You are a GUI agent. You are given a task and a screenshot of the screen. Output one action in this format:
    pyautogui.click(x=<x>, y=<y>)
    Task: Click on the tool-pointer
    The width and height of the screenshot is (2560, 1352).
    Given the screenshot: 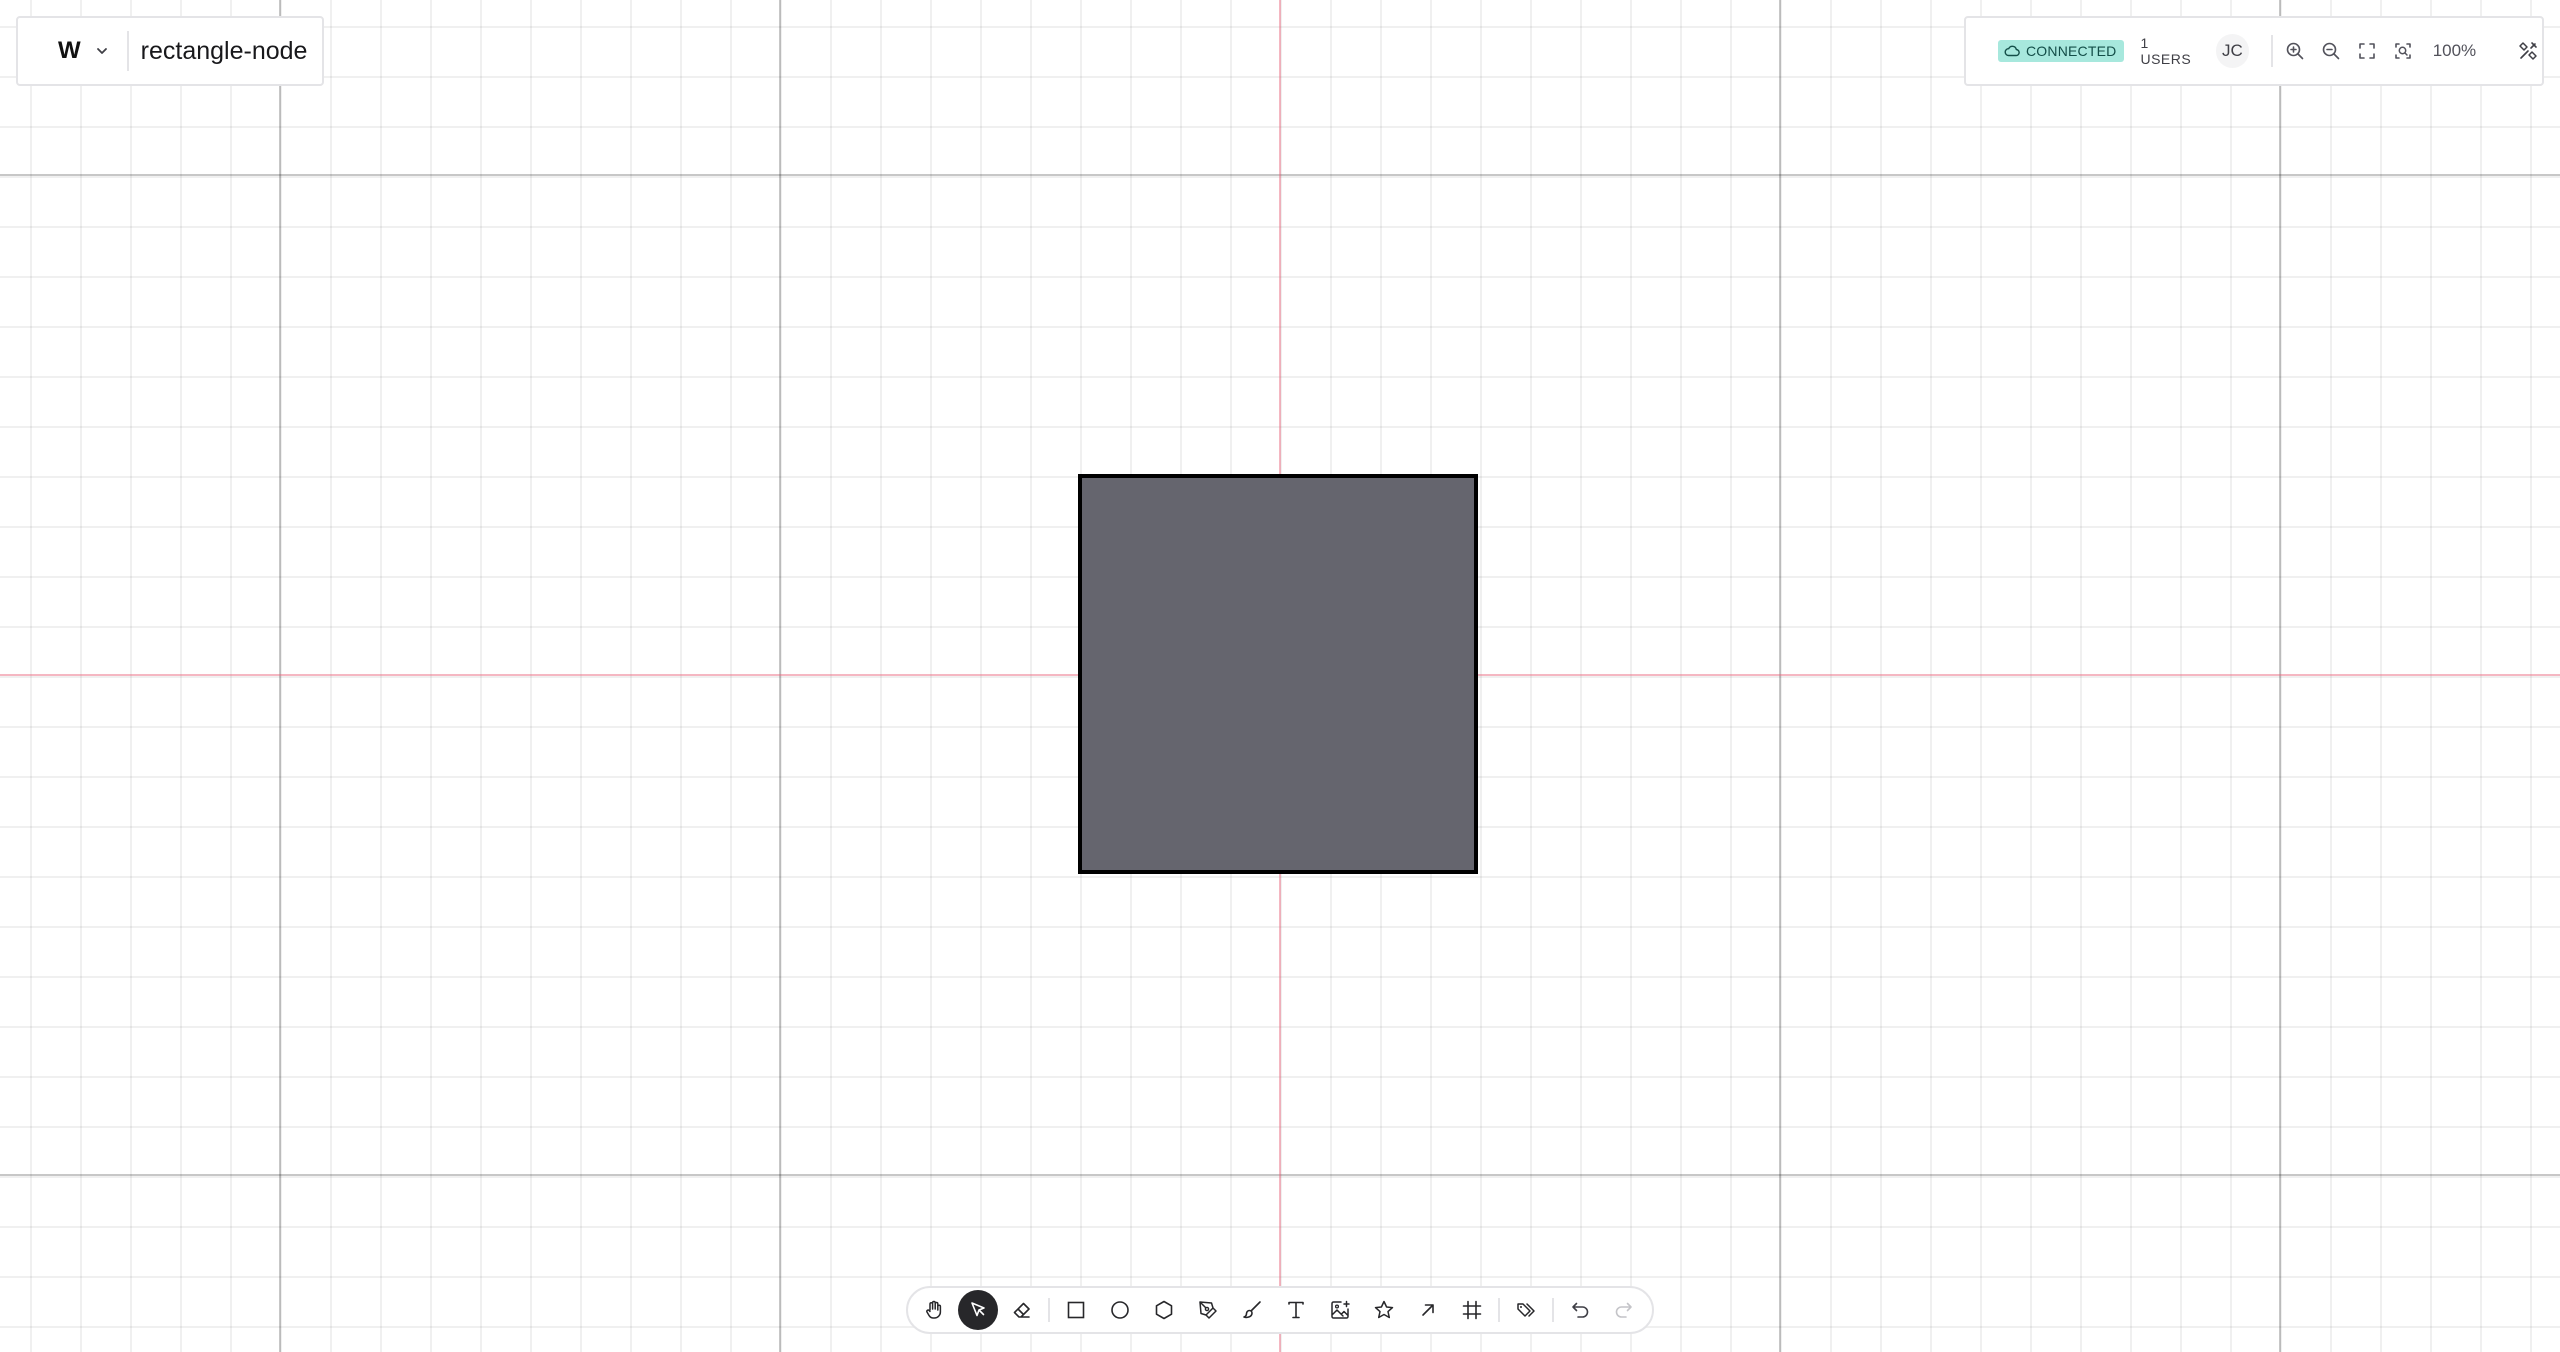 What is the action you would take?
    pyautogui.click(x=978, y=1310)
    